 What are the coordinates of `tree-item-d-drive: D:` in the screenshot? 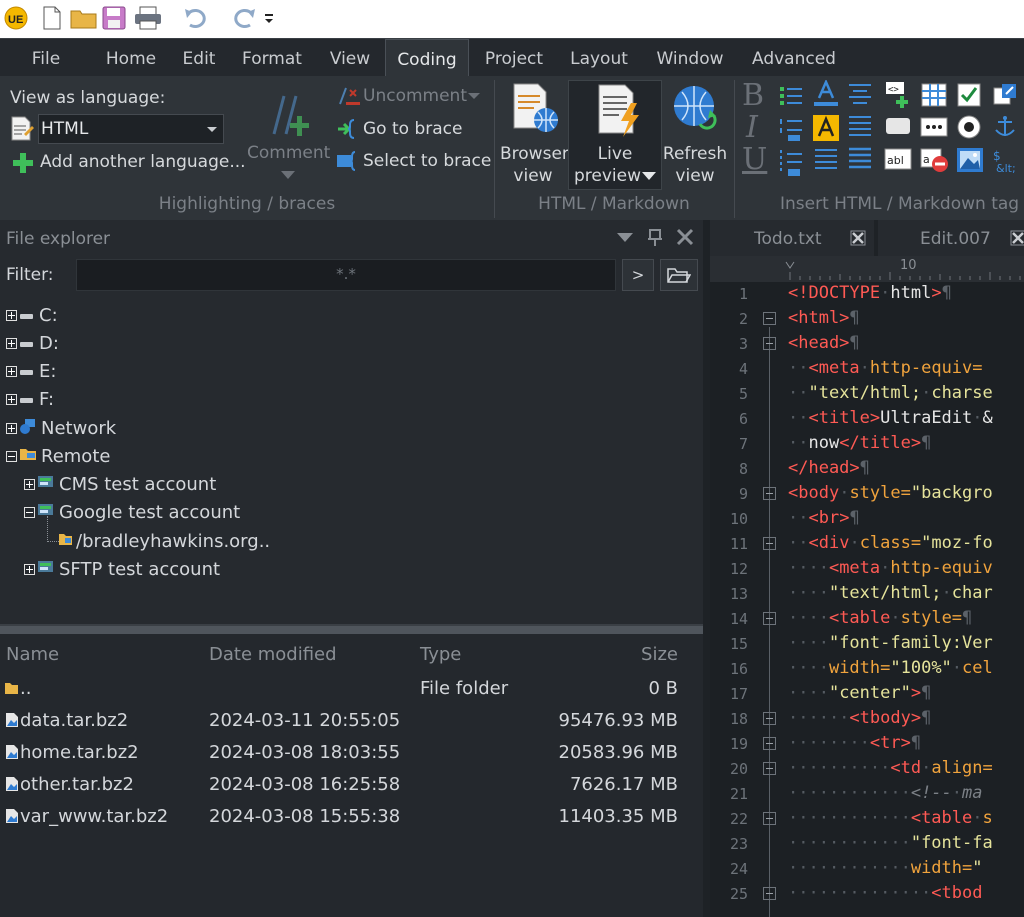 It's located at (32, 343).